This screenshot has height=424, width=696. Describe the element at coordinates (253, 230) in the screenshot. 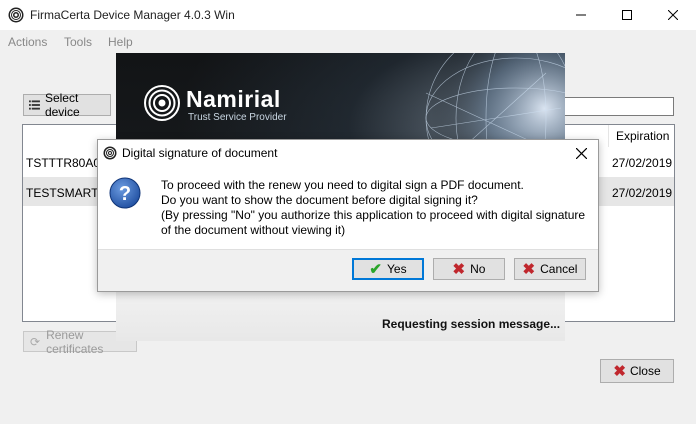

I see `dialog-message-line: of the document without viewing it)` at that location.